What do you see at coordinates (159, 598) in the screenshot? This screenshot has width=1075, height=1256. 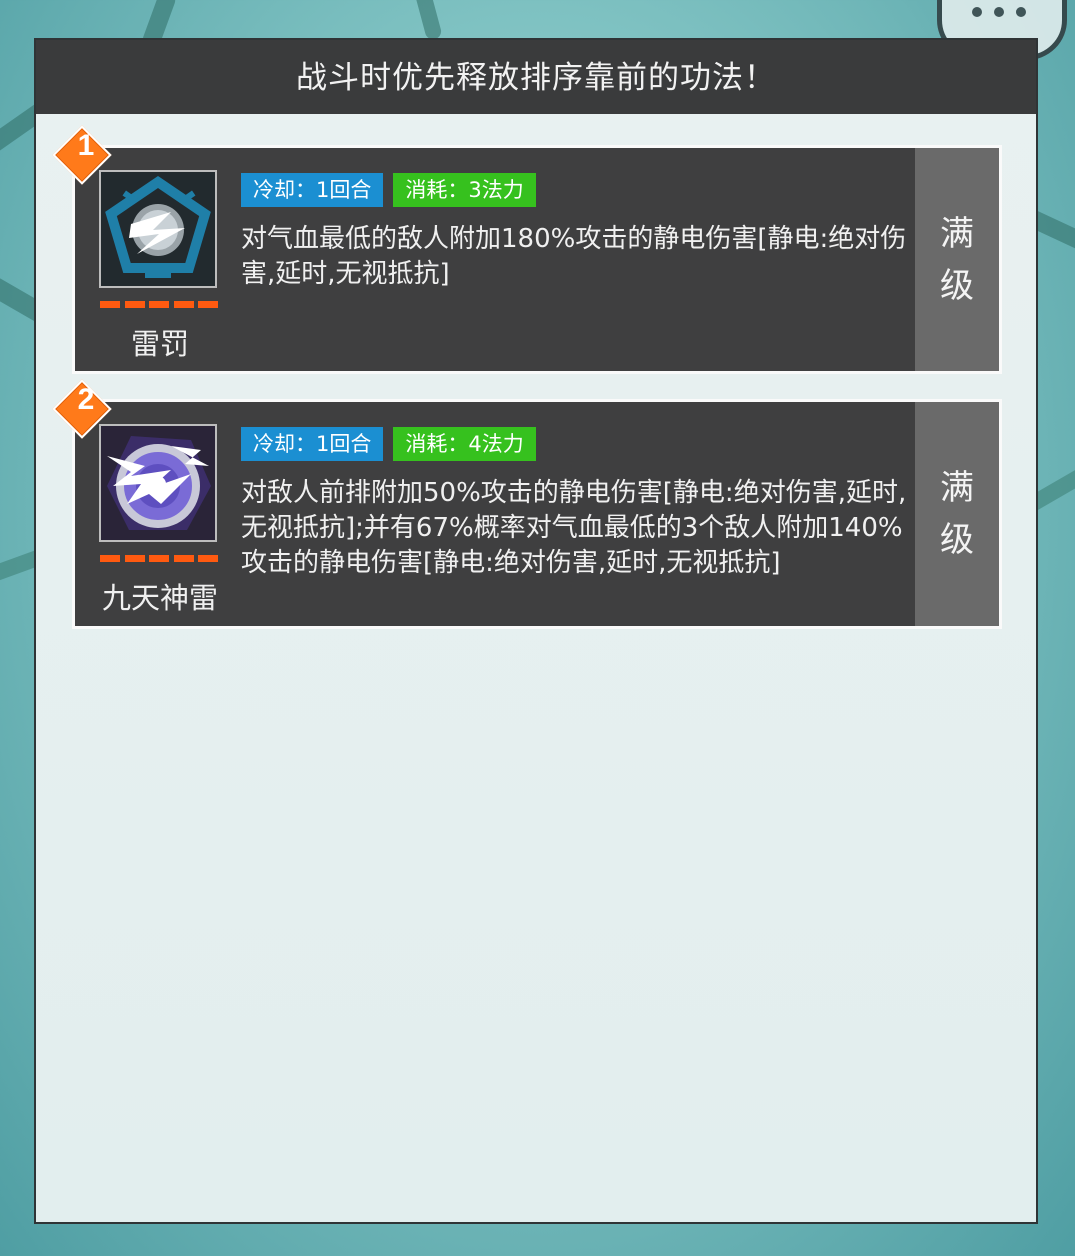 I see `skill-name: 九天神雷` at bounding box center [159, 598].